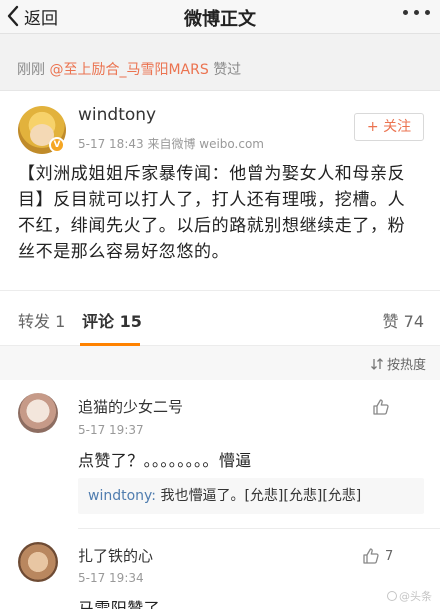 The height and width of the screenshot is (609, 440). What do you see at coordinates (392, 596) in the screenshot?
I see `weibo-logo-icon` at bounding box center [392, 596].